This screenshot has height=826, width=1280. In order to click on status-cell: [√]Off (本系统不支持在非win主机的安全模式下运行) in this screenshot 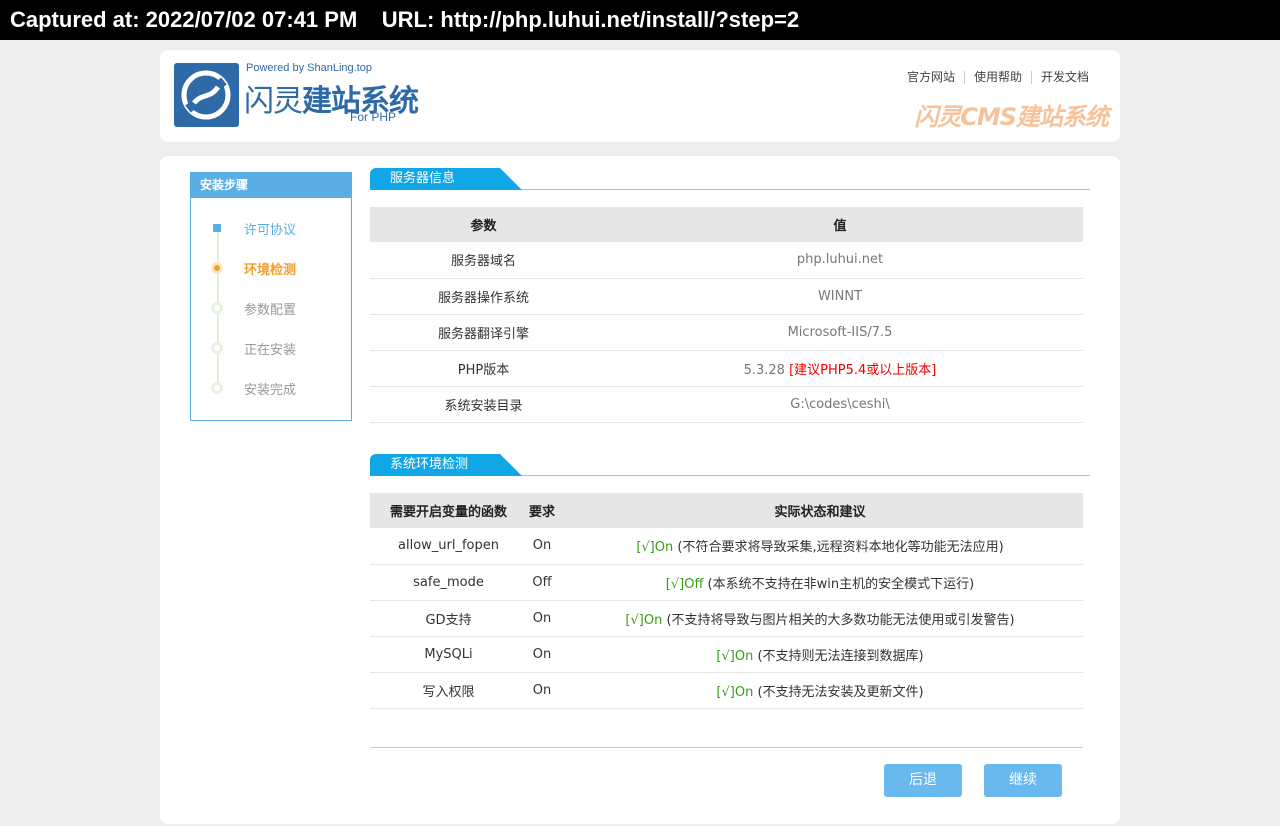, I will do `click(820, 582)`.